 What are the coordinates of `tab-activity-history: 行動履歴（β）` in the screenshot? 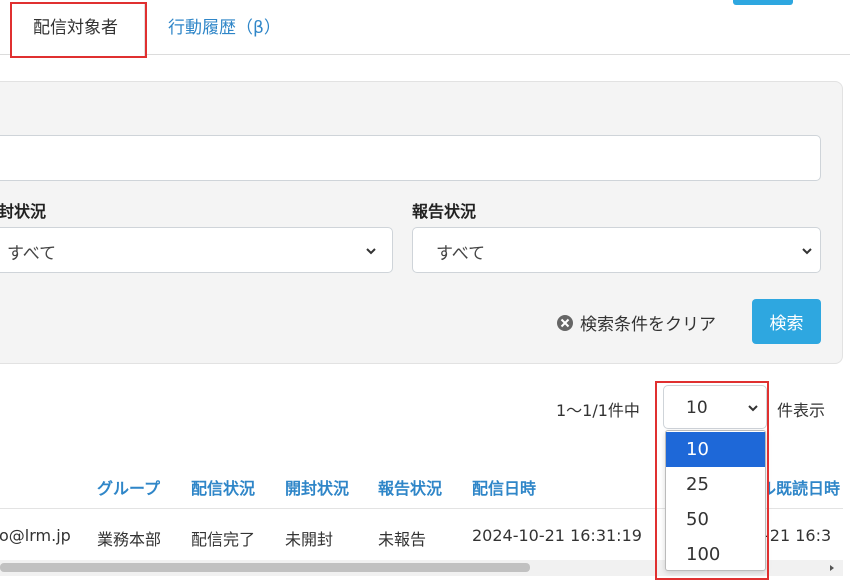 It's located at (224, 28).